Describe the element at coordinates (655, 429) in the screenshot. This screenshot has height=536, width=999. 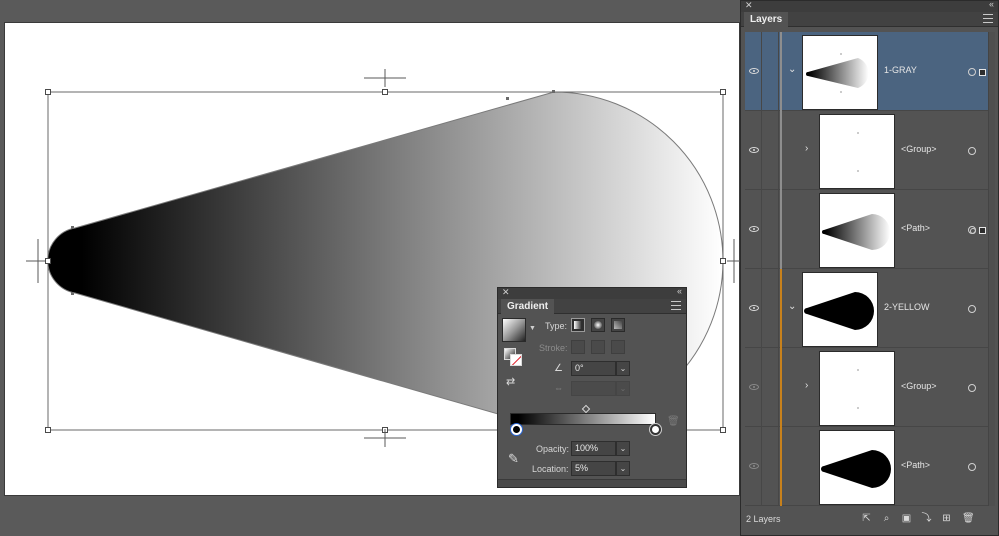
I see `color-stop-white` at that location.